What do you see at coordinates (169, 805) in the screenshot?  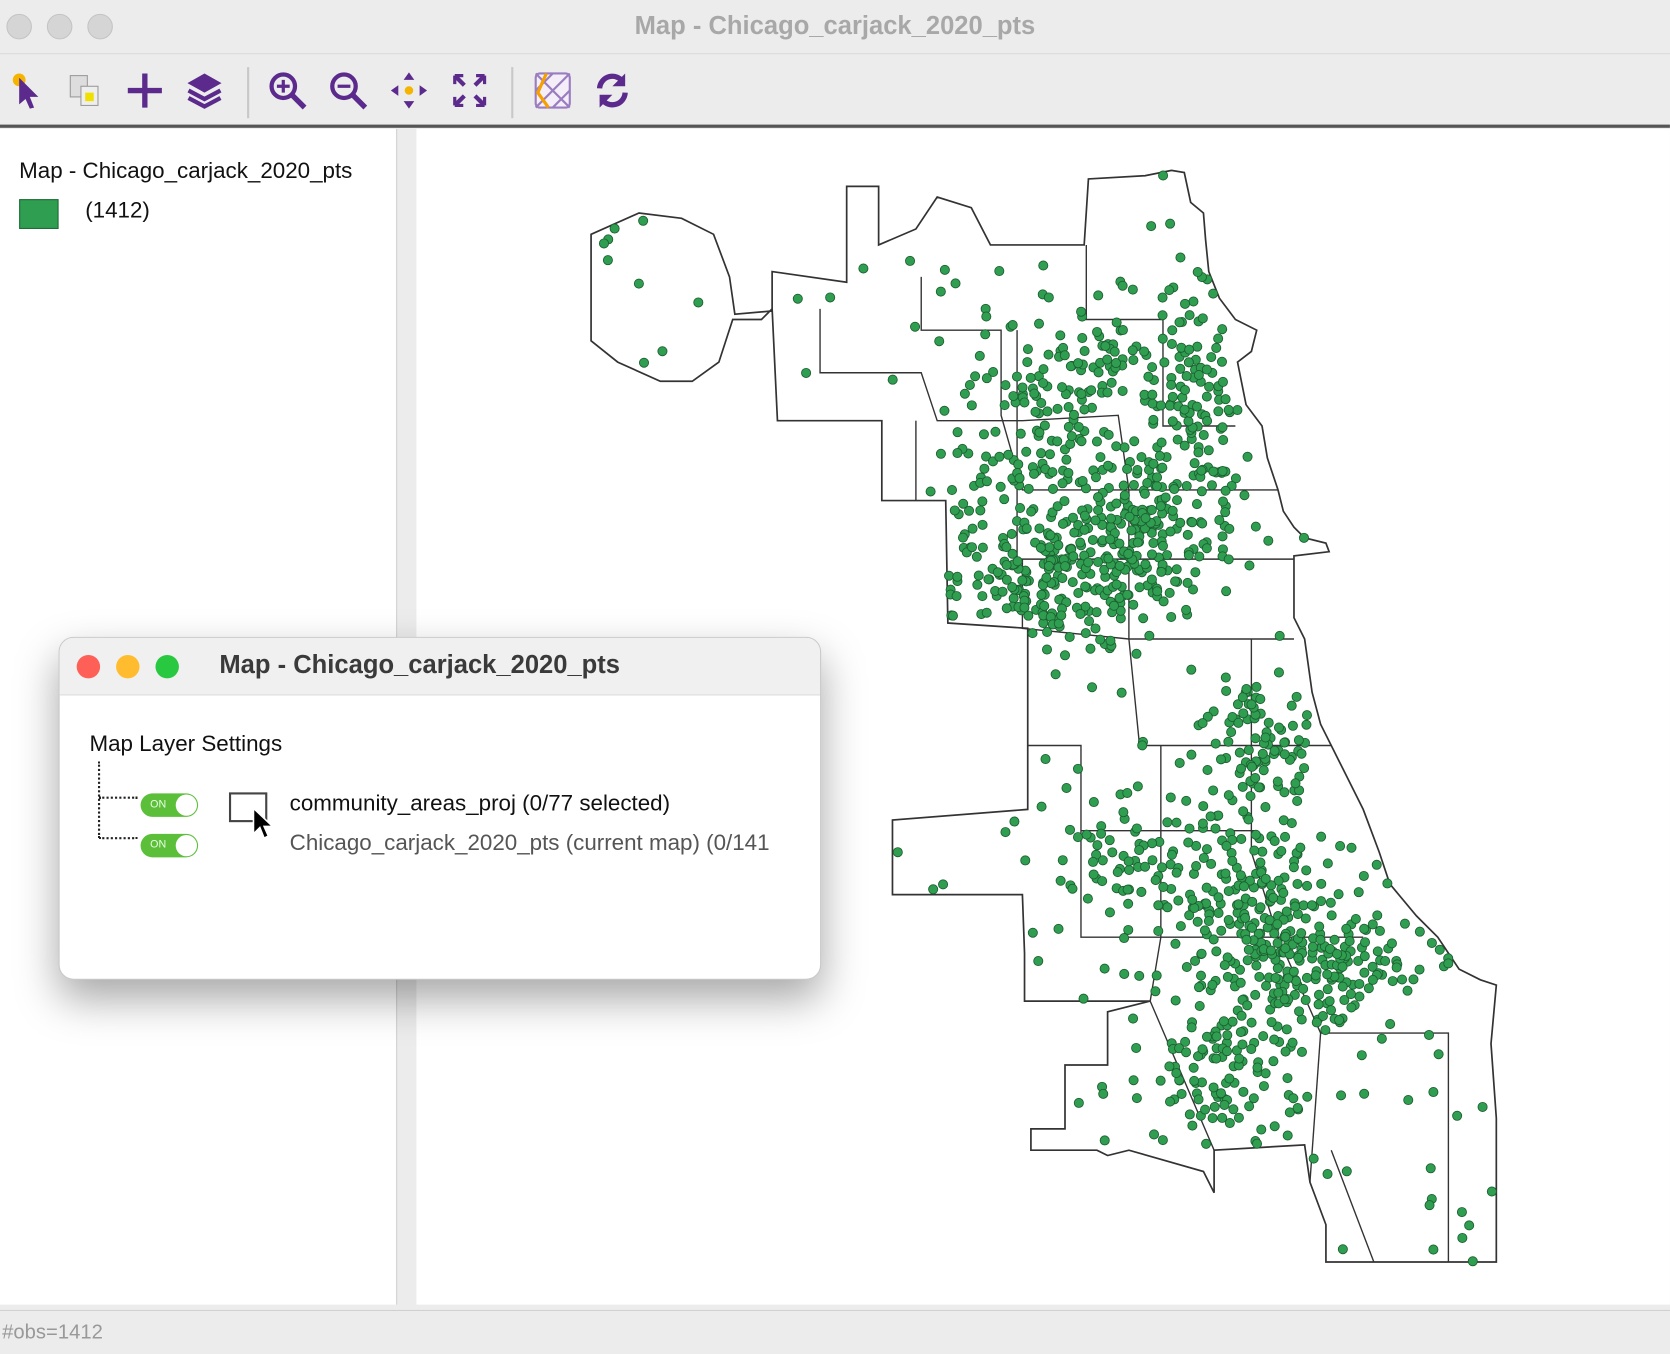 I see `layer-toggle-community-areas: ON` at bounding box center [169, 805].